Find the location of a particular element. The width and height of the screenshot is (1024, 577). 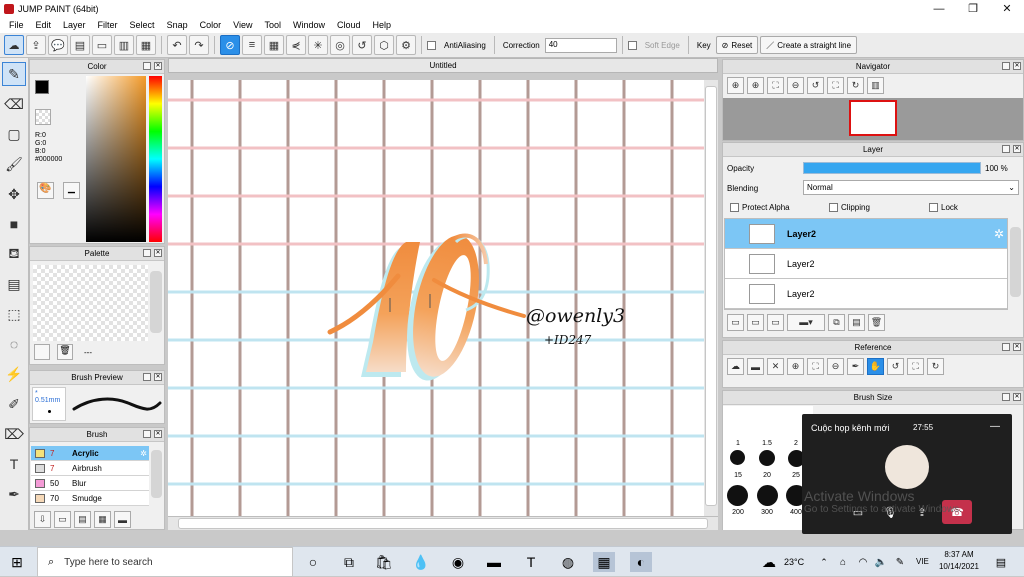

menu-snap: Snap is located at coordinates (177, 25).